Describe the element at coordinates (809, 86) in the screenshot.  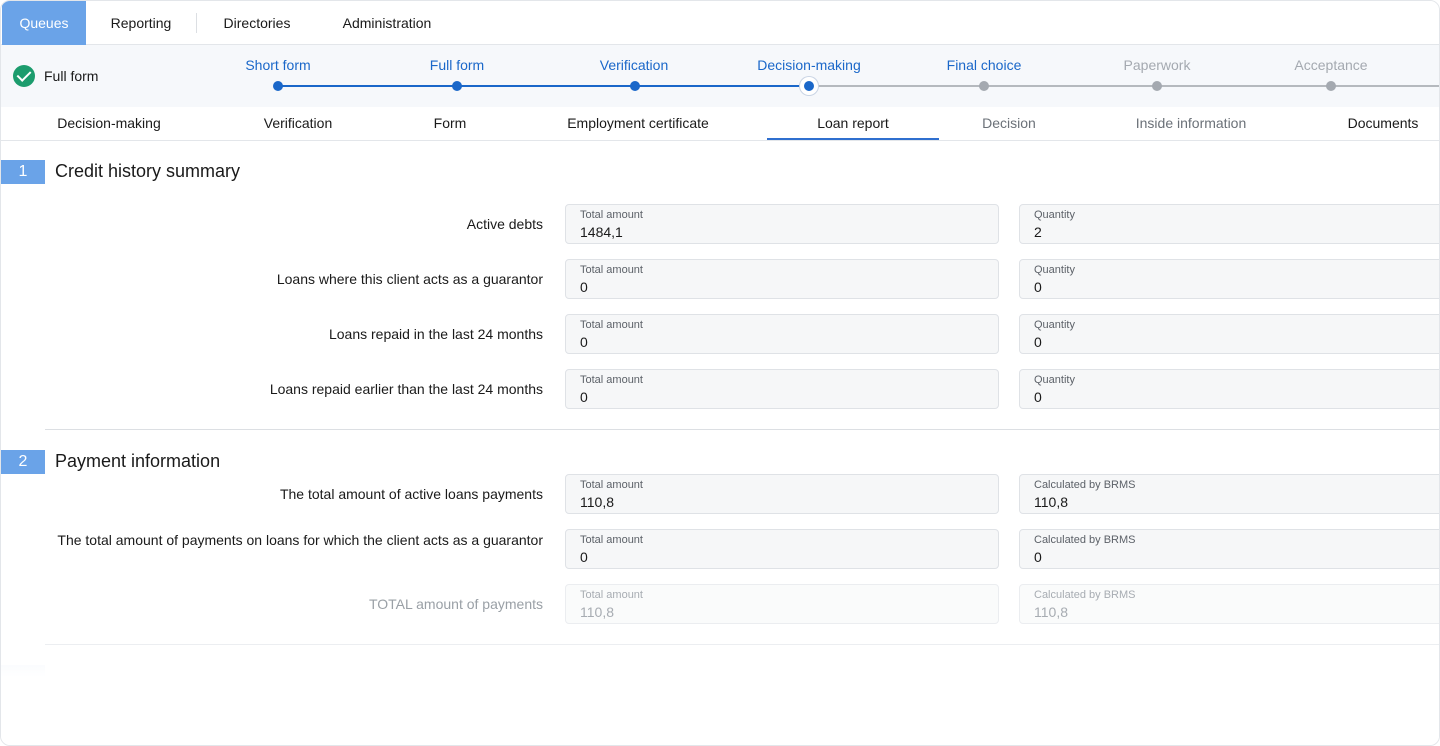
I see `step-dot-decision-making` at that location.